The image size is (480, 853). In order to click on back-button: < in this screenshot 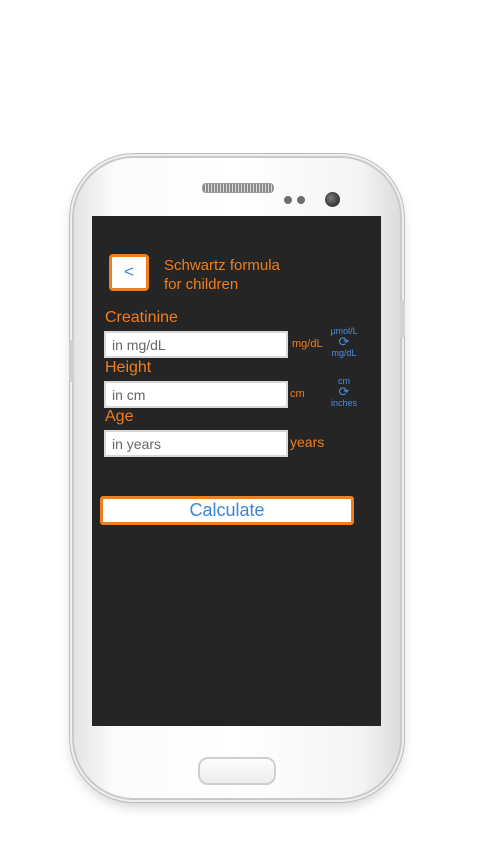, I will do `click(129, 272)`.